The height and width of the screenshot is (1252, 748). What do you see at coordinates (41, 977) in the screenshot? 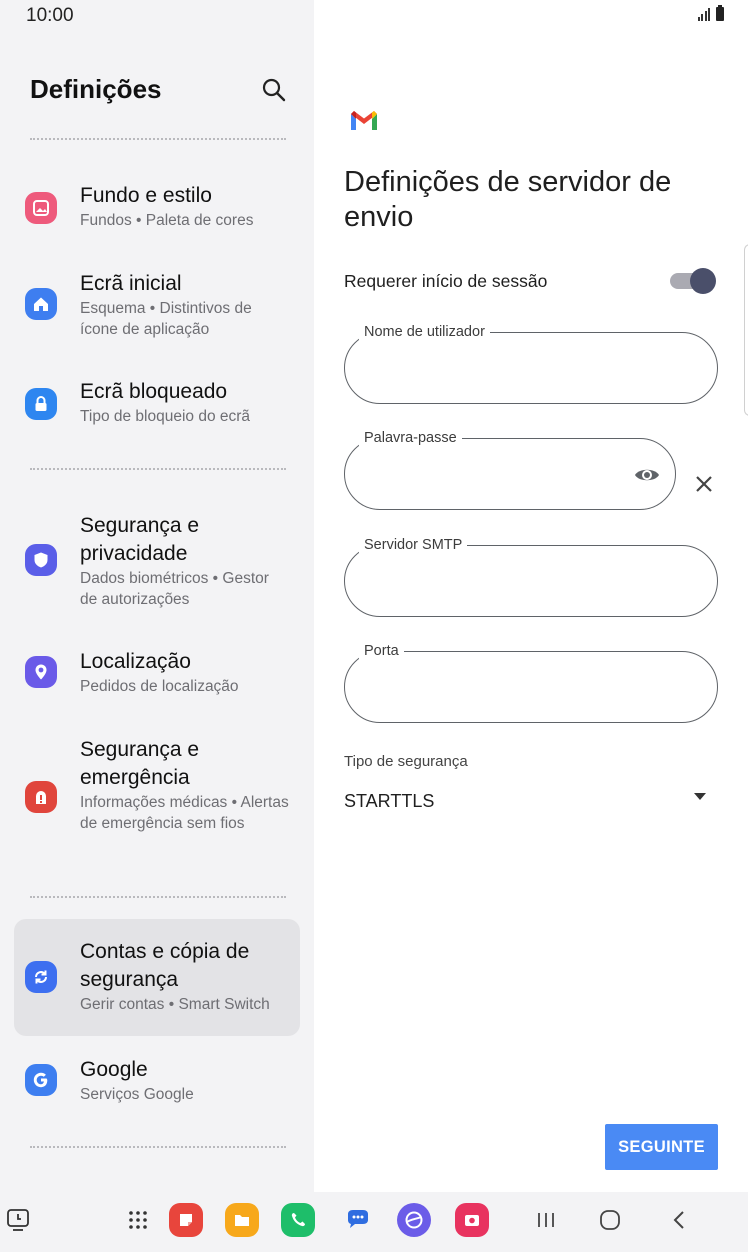
I see `sync-icon` at bounding box center [41, 977].